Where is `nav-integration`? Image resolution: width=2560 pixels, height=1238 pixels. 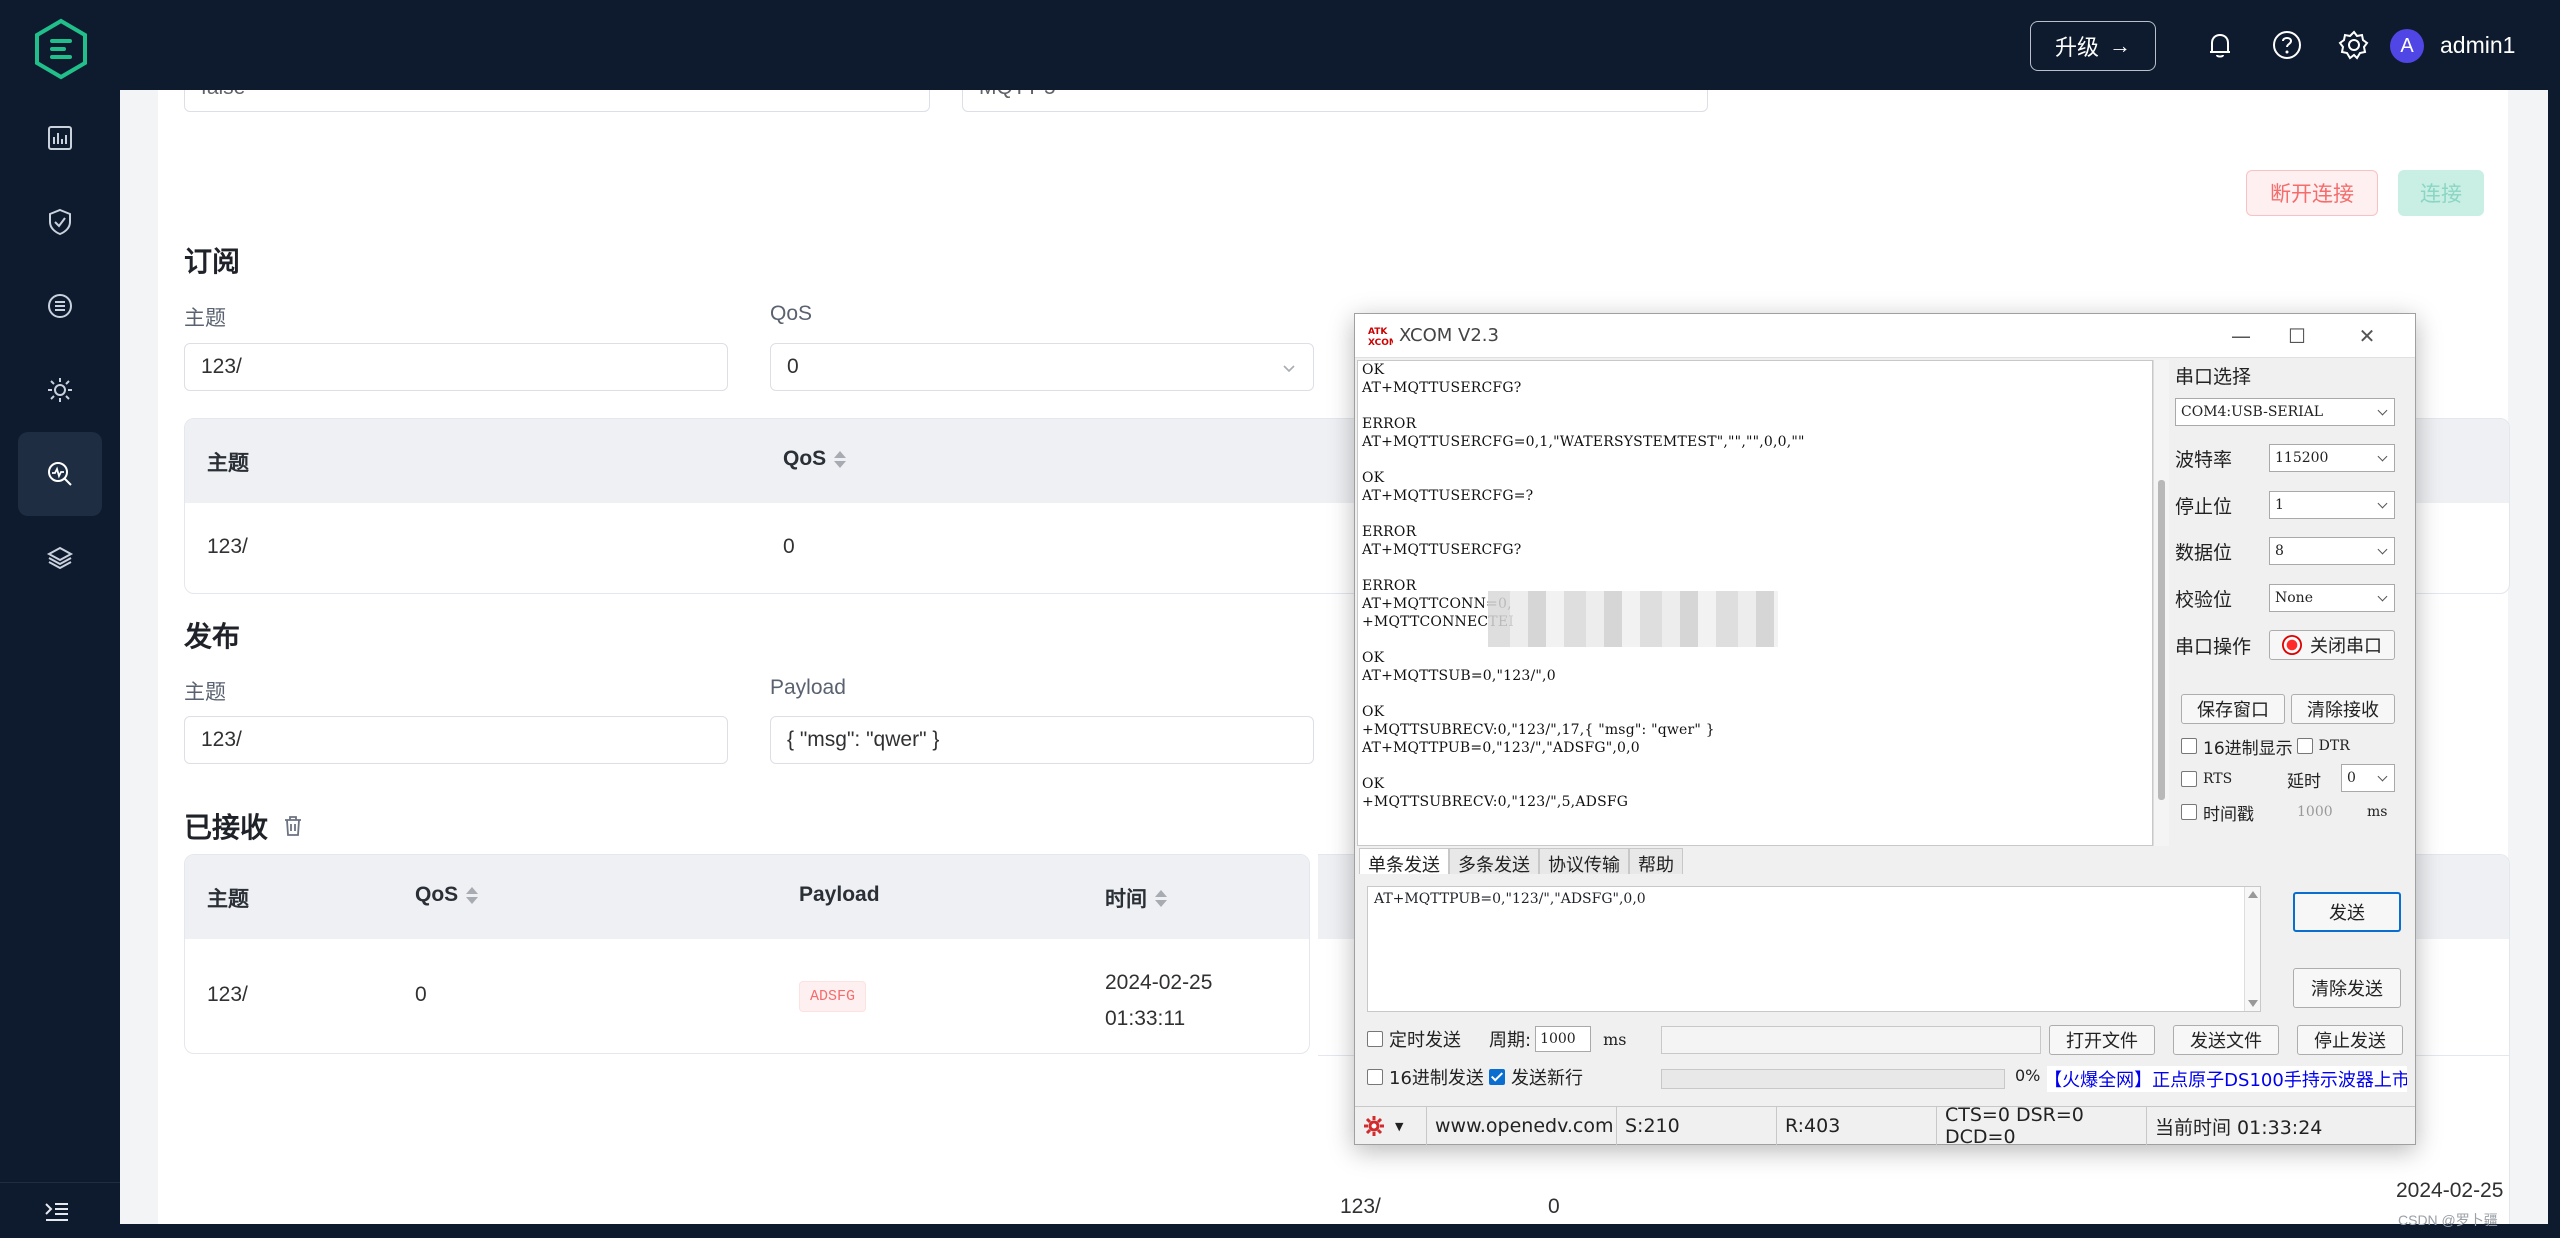
nav-integration is located at coordinates (60, 306).